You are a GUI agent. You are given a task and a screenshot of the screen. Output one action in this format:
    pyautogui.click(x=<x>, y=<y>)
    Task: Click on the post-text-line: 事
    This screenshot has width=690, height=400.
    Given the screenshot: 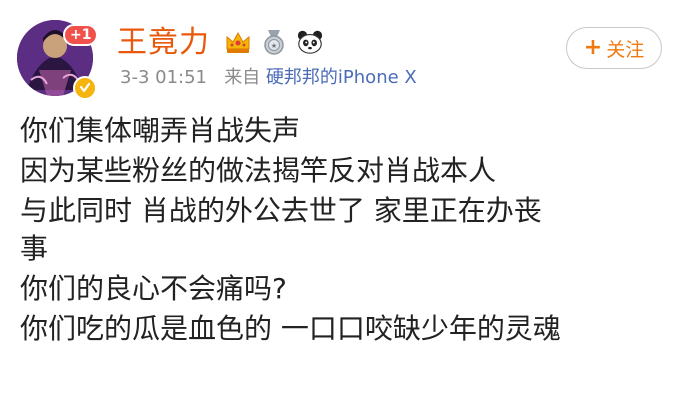 What is the action you would take?
    pyautogui.click(x=34, y=248)
    